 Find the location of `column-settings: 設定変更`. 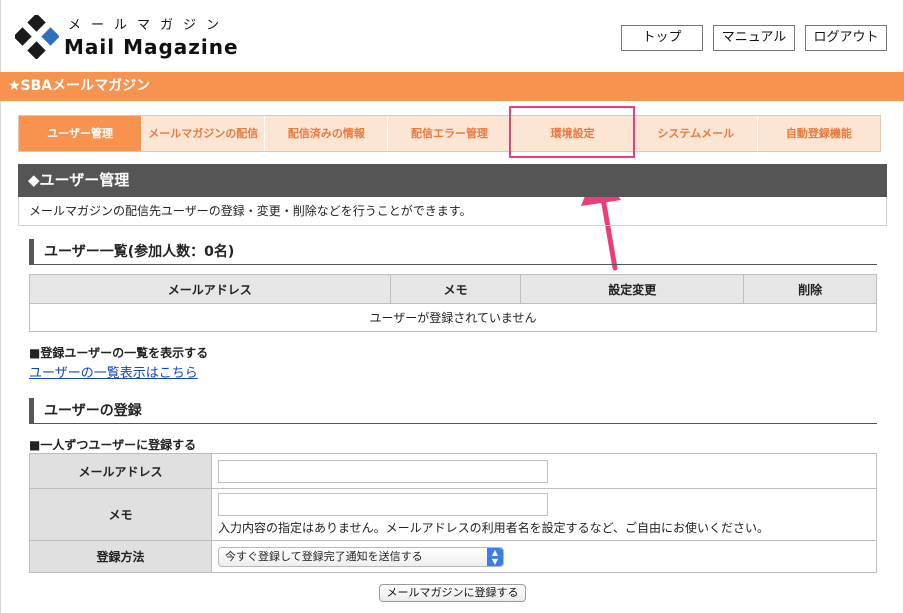

column-settings: 設定変更 is located at coordinates (632, 289).